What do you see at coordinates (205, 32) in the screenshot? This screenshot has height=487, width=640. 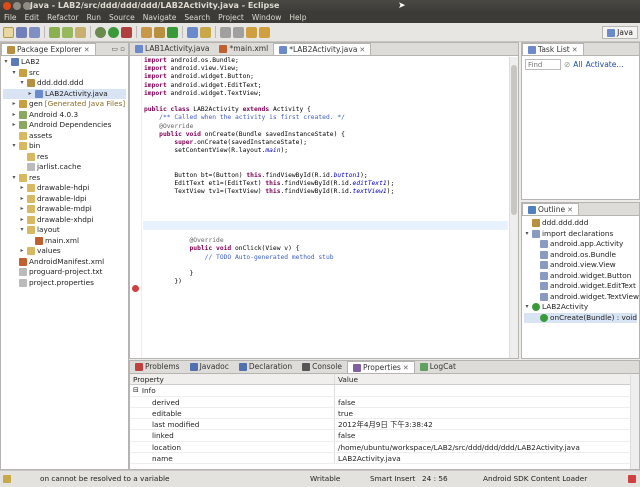 I see `search-icon` at bounding box center [205, 32].